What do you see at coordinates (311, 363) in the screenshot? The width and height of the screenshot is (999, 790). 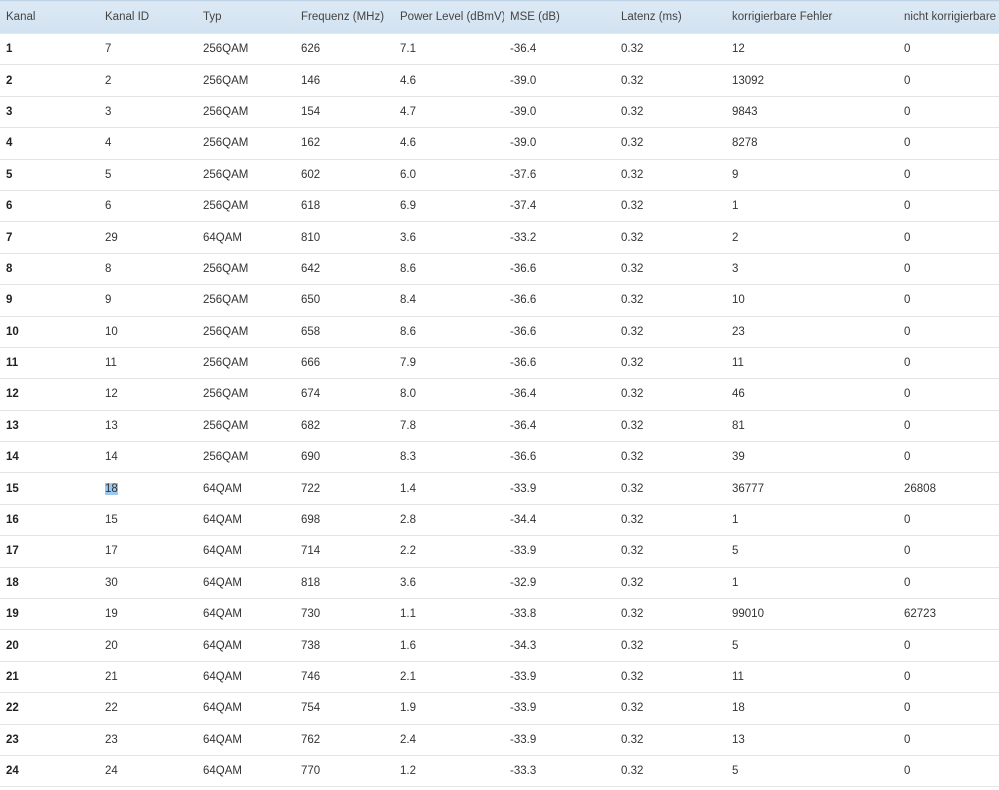 I see `cell-text: 666` at bounding box center [311, 363].